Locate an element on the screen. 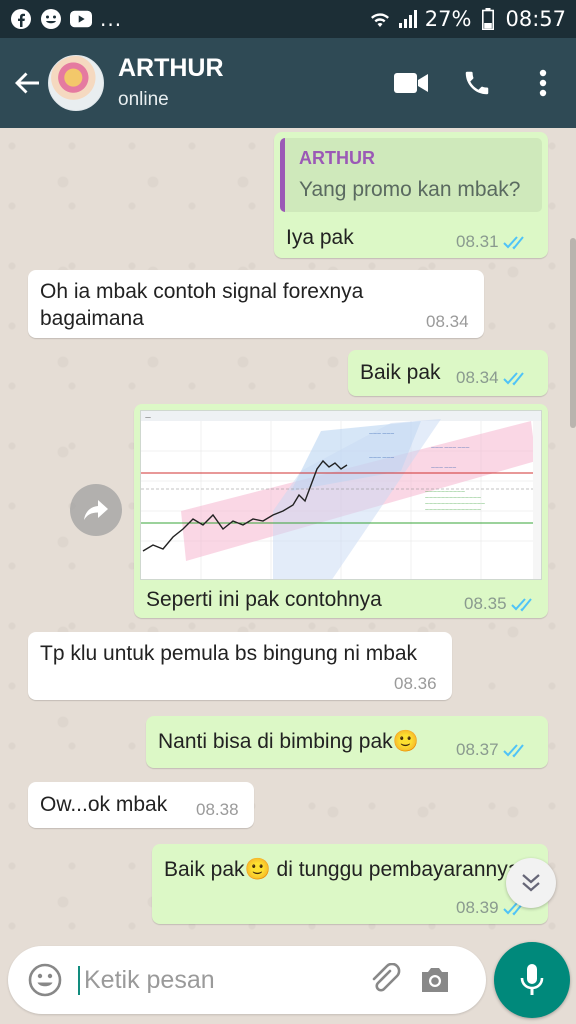 The width and height of the screenshot is (576, 1024). camera-button is located at coordinates (435, 980).